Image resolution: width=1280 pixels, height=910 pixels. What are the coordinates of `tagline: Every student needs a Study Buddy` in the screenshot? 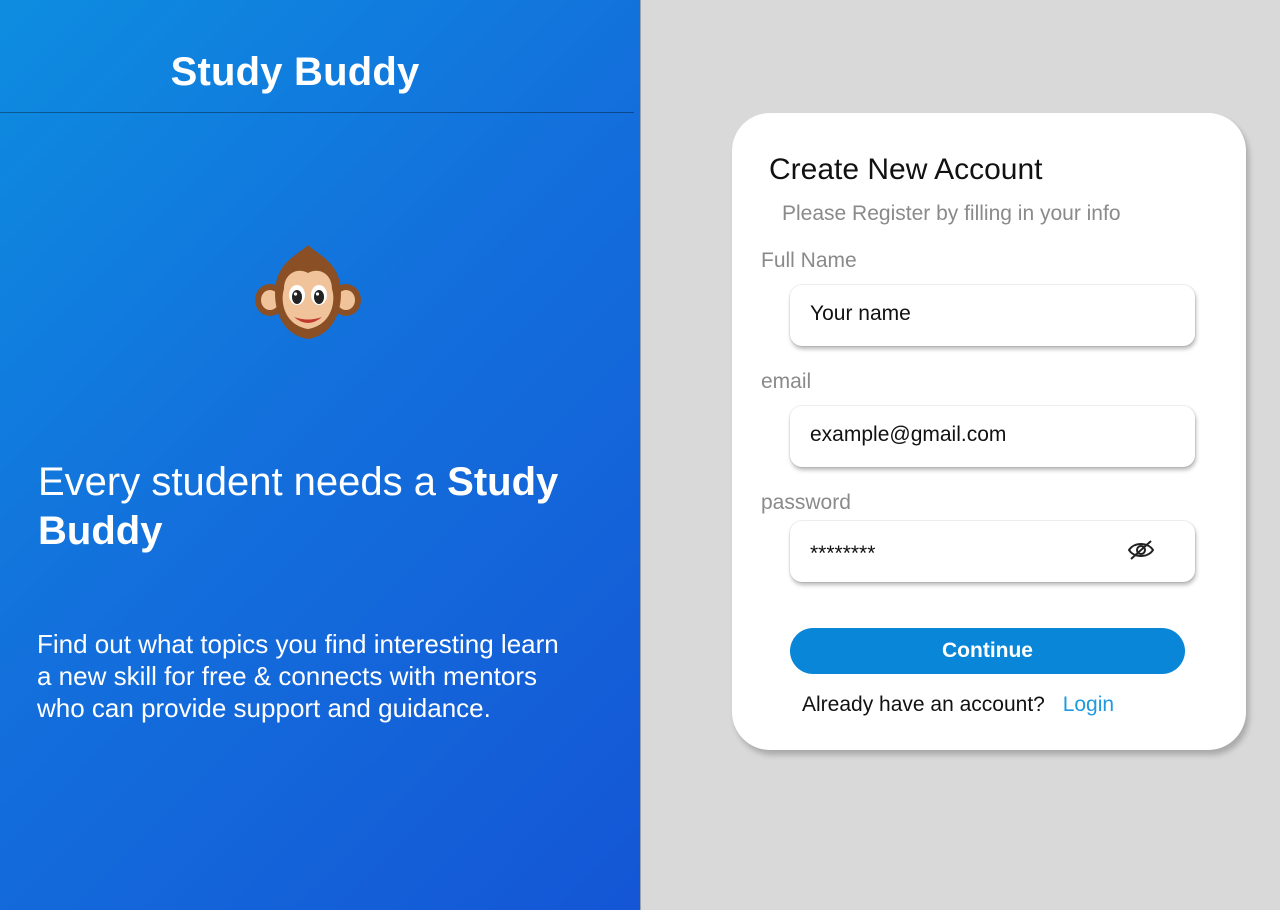 It's located at (328, 507).